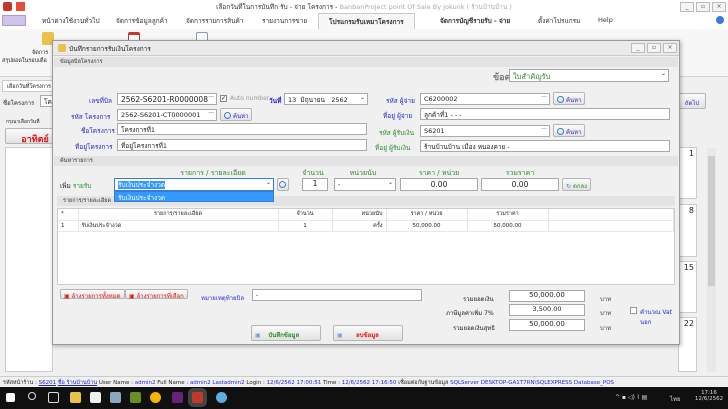 The width and height of the screenshot is (728, 409). I want to click on delete-label: ลบข้อมูล, so click(367, 335).